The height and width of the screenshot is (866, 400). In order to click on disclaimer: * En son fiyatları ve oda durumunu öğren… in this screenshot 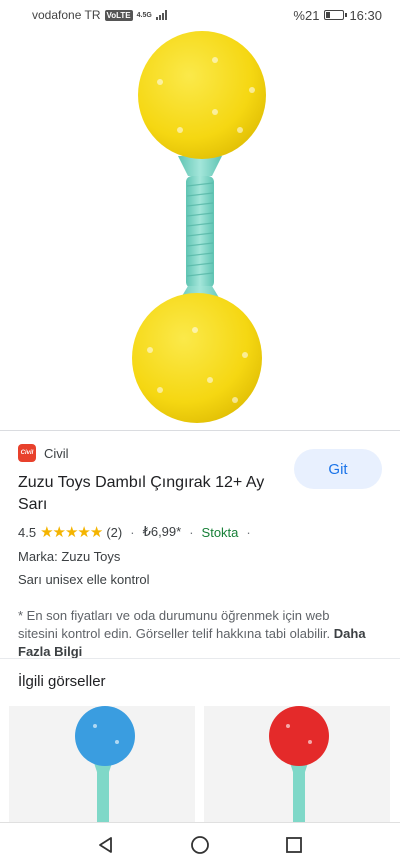, I will do `click(193, 634)`.